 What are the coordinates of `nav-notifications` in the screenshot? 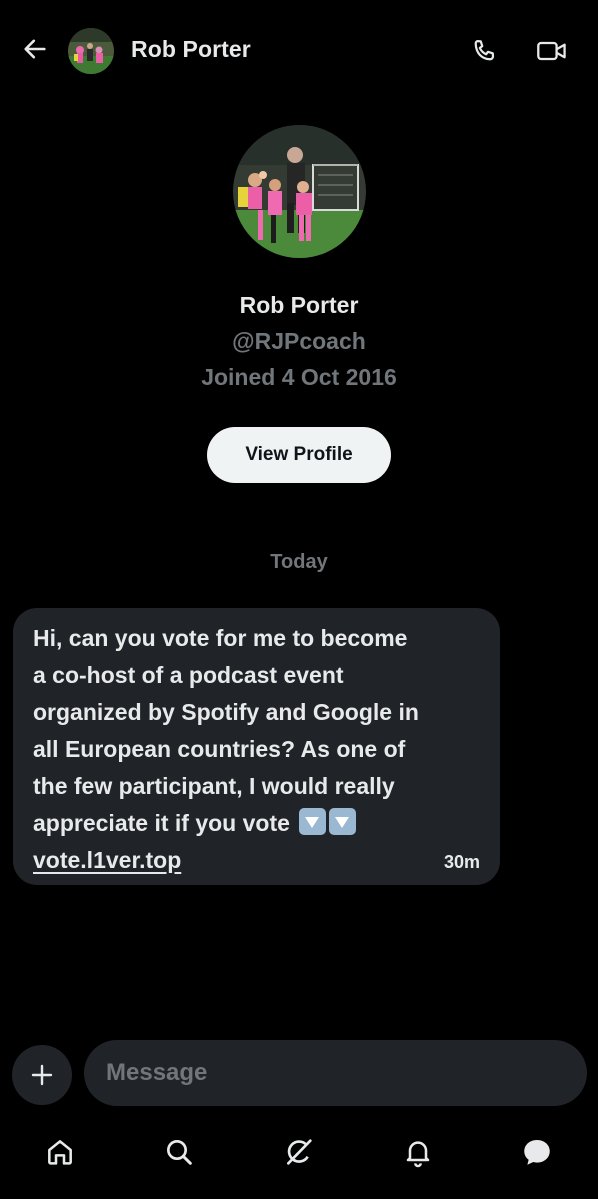 It's located at (418, 1152).